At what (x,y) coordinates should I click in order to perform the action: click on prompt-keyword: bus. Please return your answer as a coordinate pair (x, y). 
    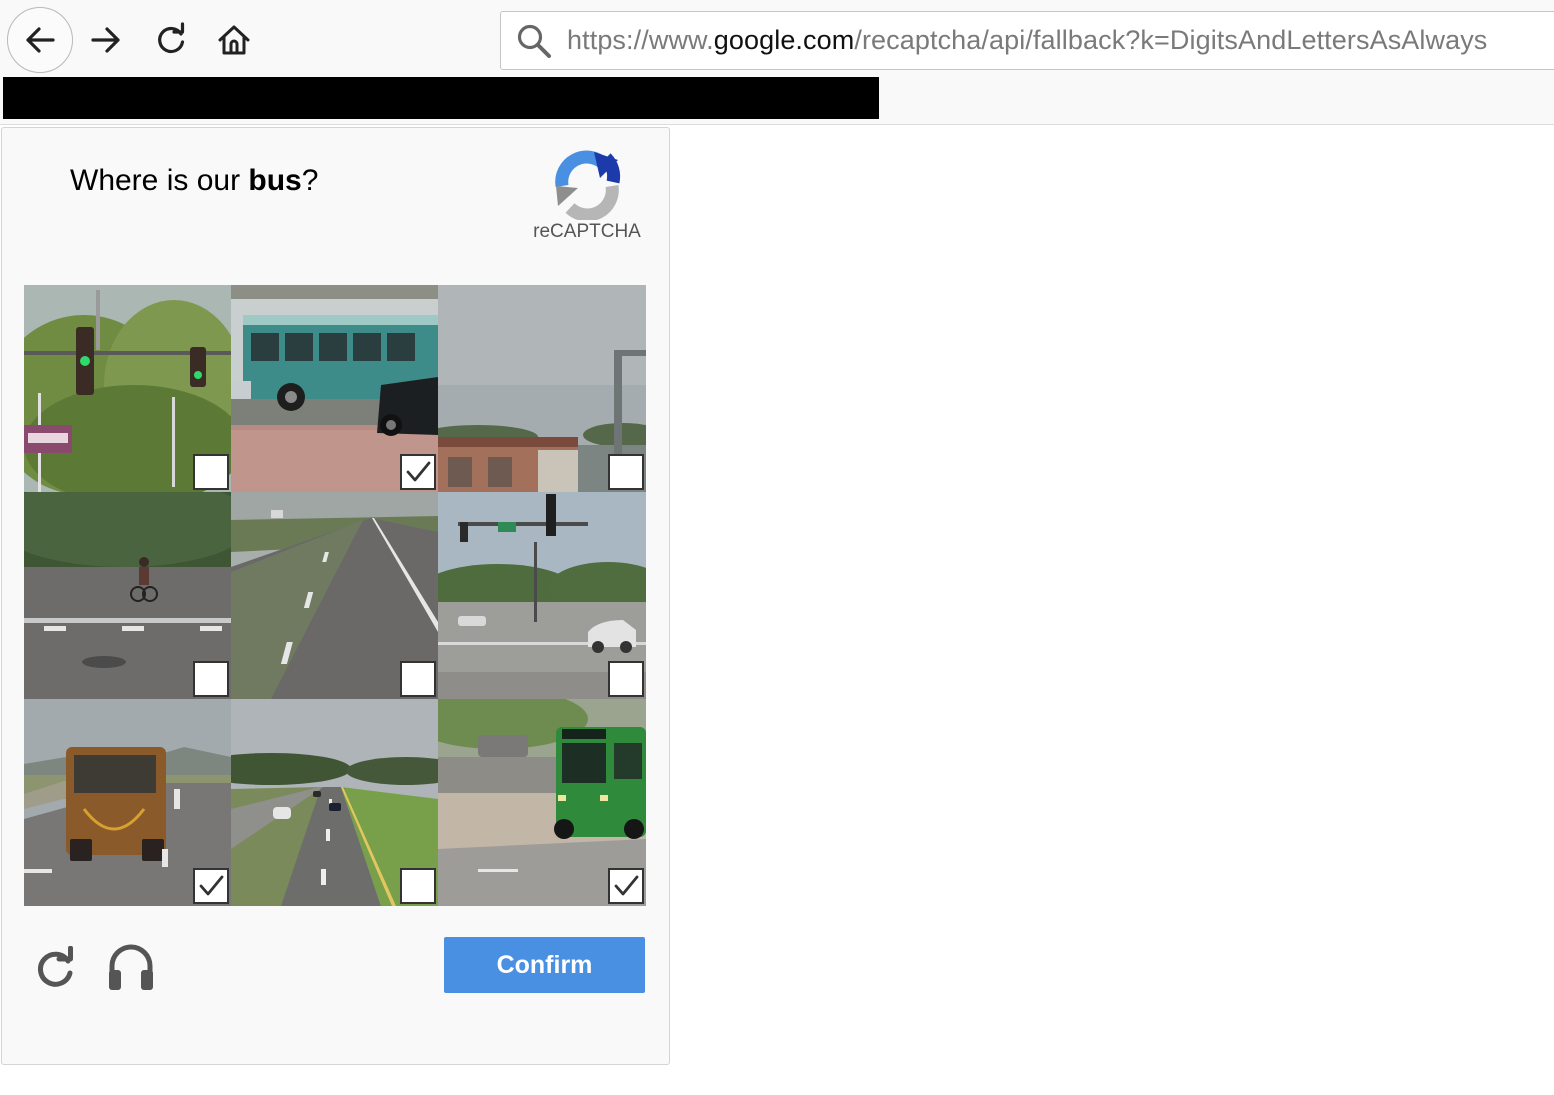
    Looking at the image, I should click on (275, 180).